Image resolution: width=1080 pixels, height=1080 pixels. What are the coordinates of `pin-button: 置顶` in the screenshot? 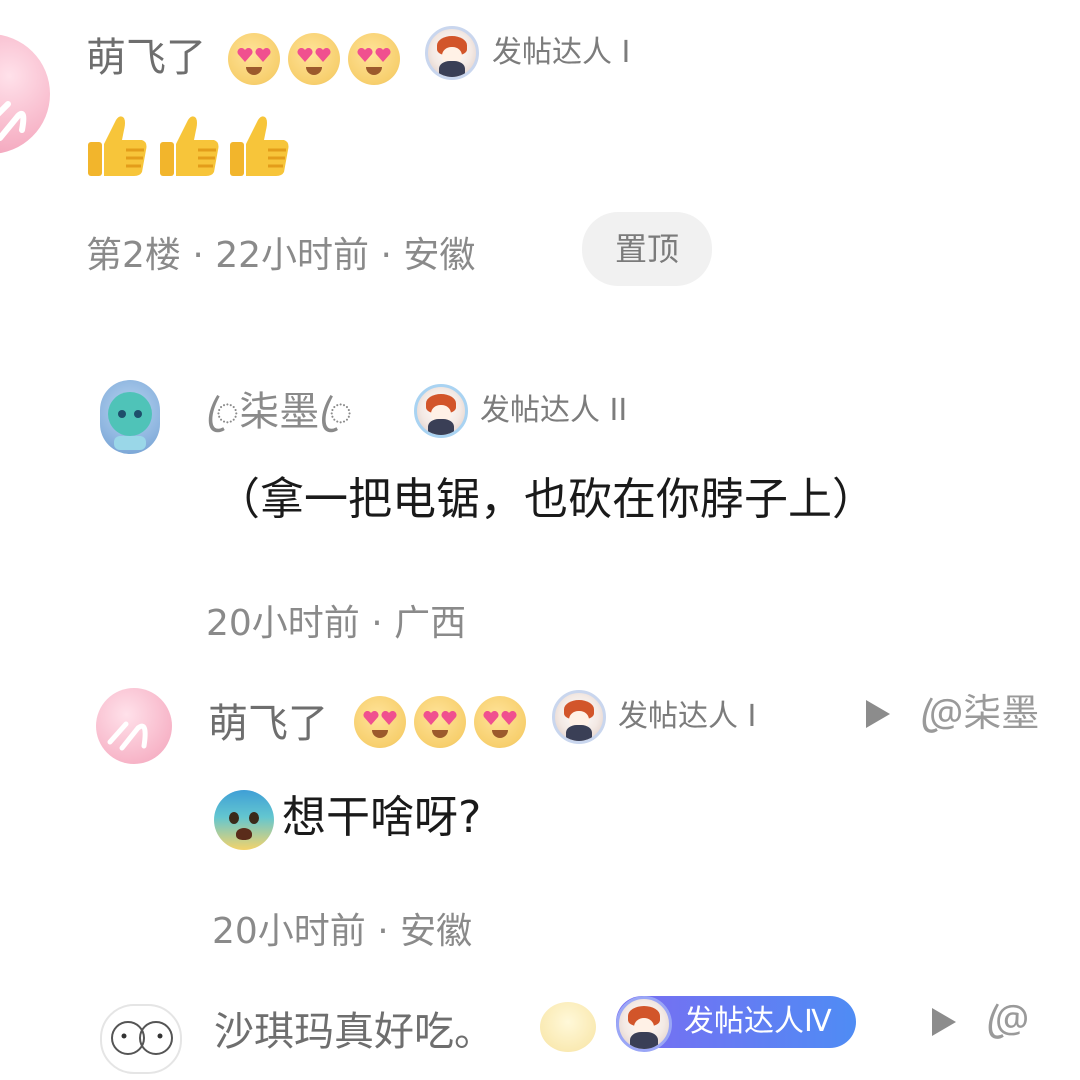 It's located at (647, 249).